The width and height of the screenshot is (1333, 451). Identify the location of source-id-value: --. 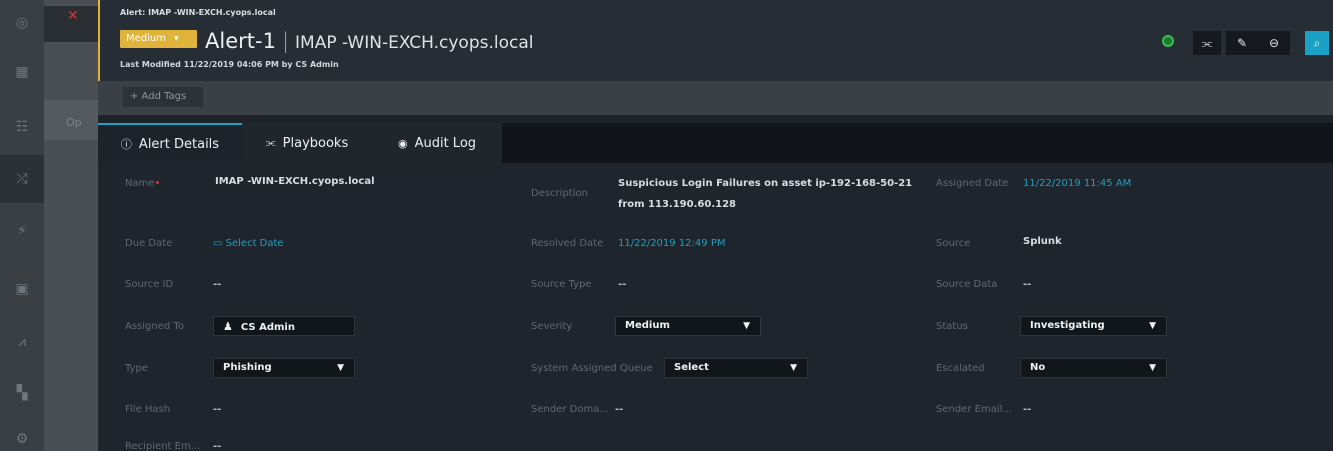
(217, 284).